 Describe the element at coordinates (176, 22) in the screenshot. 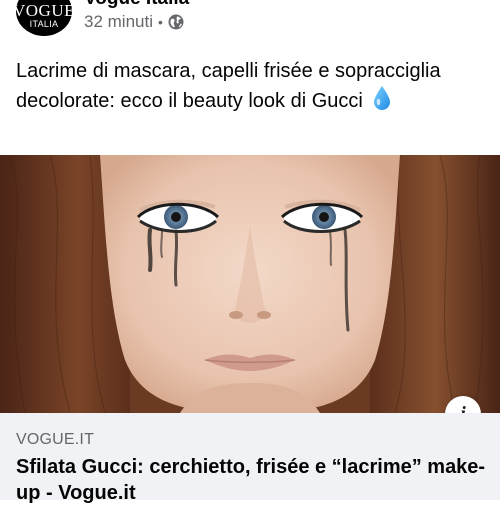

I see `globe-icon` at that location.